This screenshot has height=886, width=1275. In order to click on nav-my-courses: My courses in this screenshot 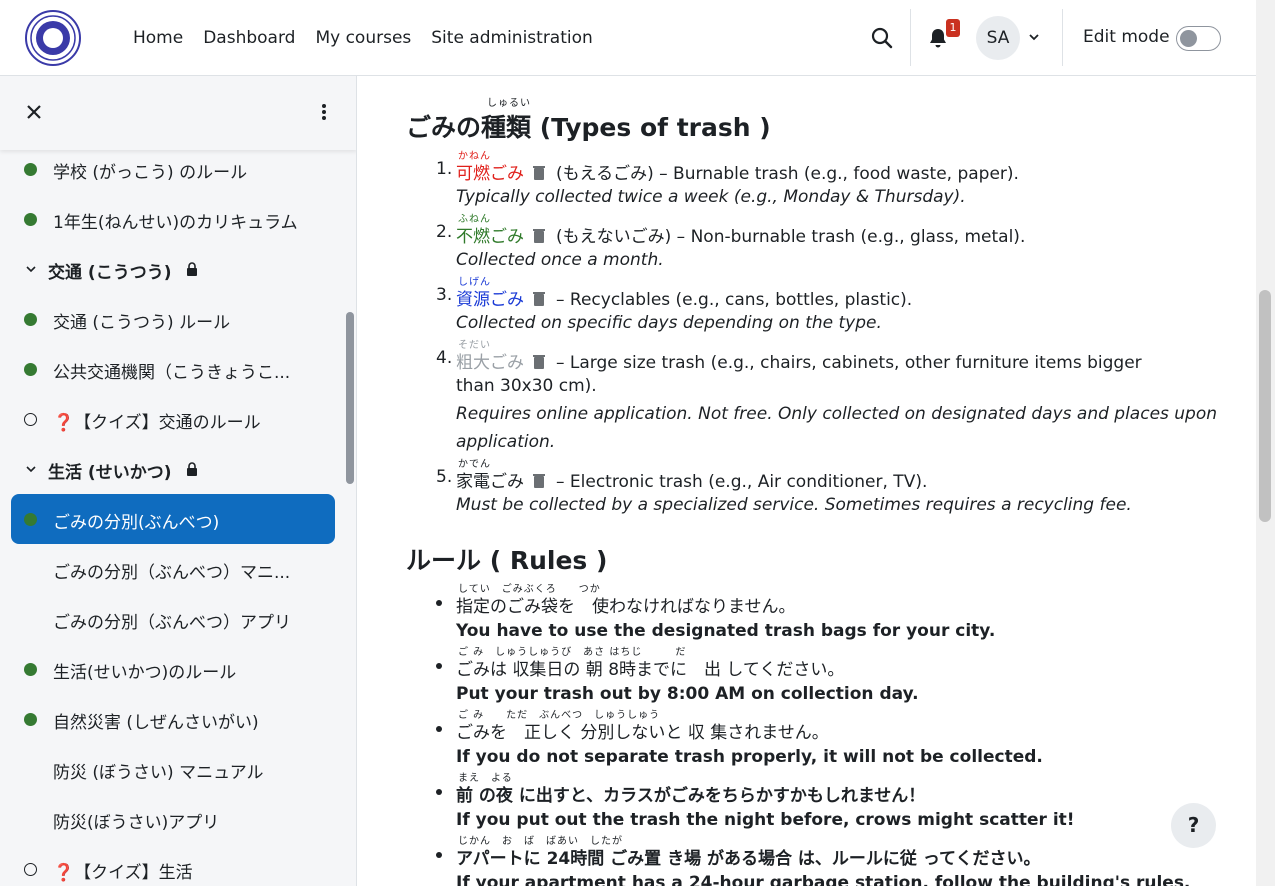, I will do `click(363, 38)`.